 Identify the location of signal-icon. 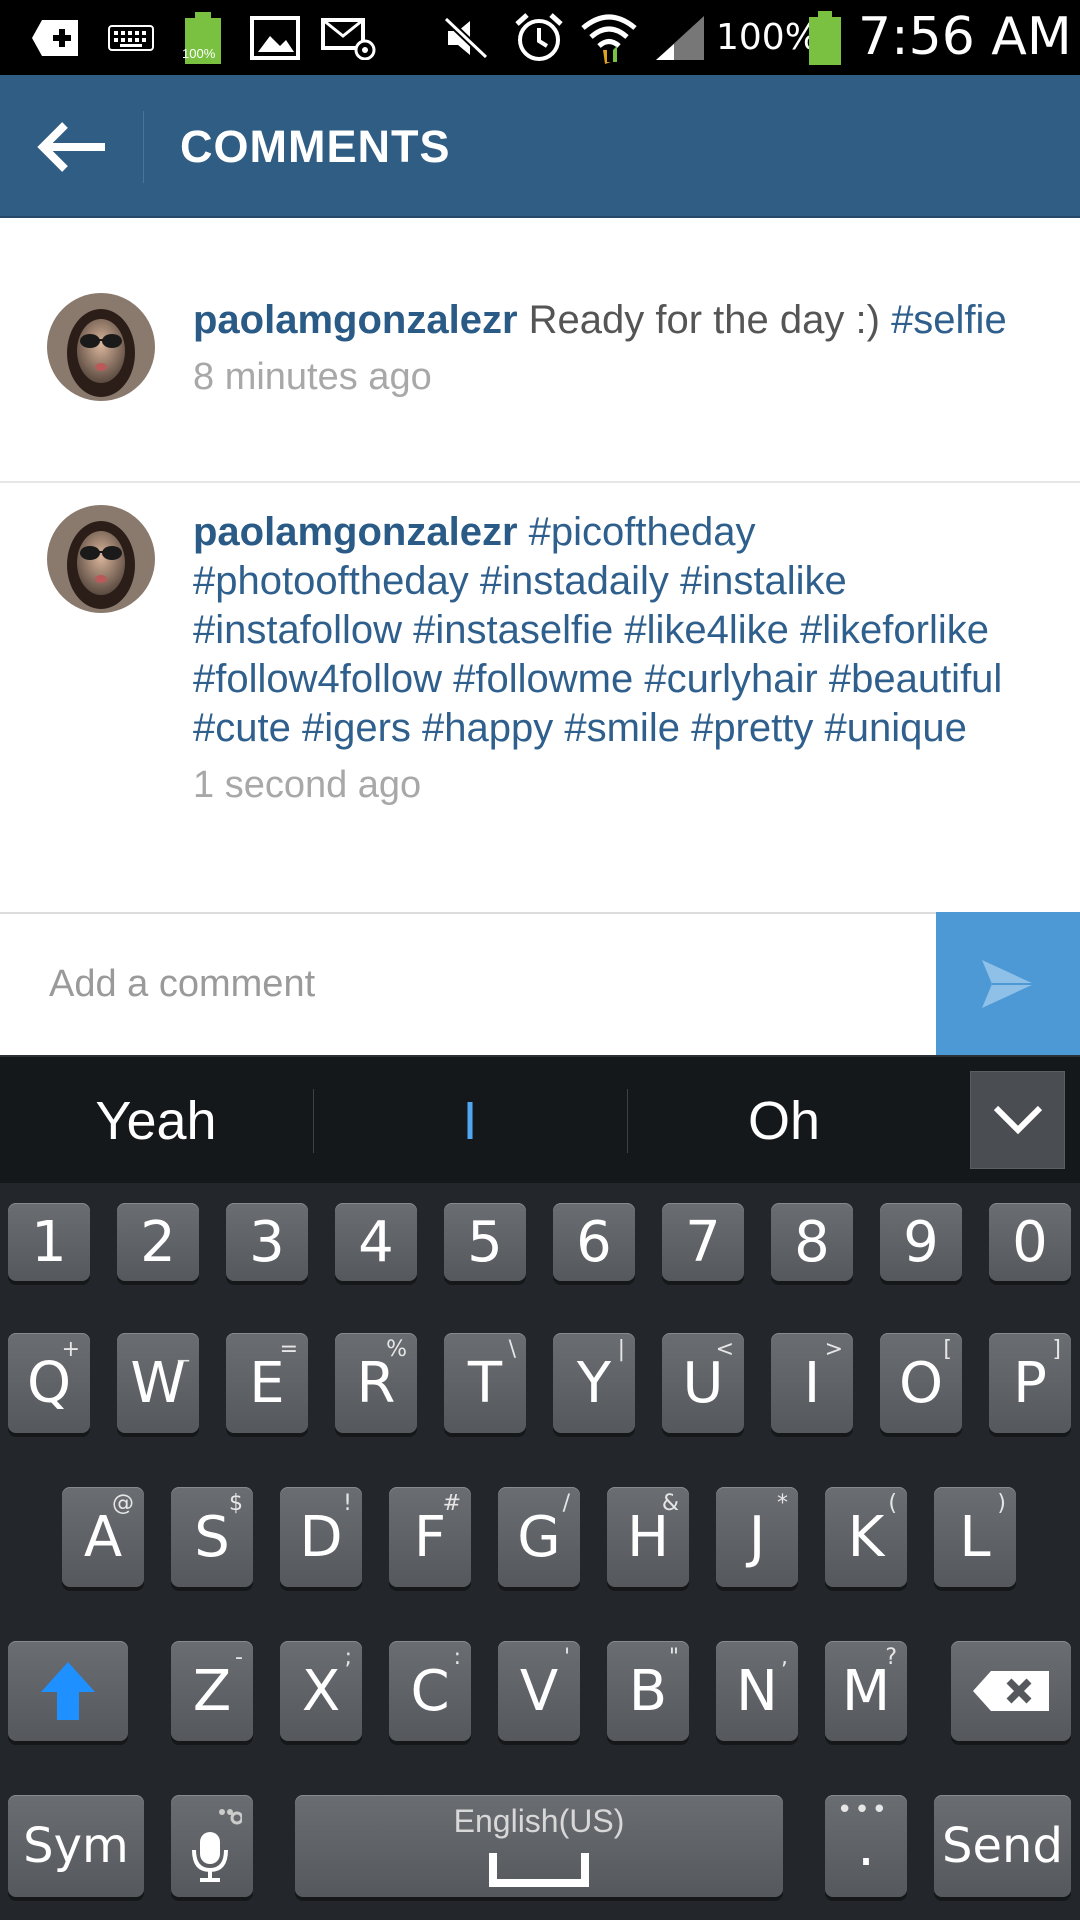
(680, 37).